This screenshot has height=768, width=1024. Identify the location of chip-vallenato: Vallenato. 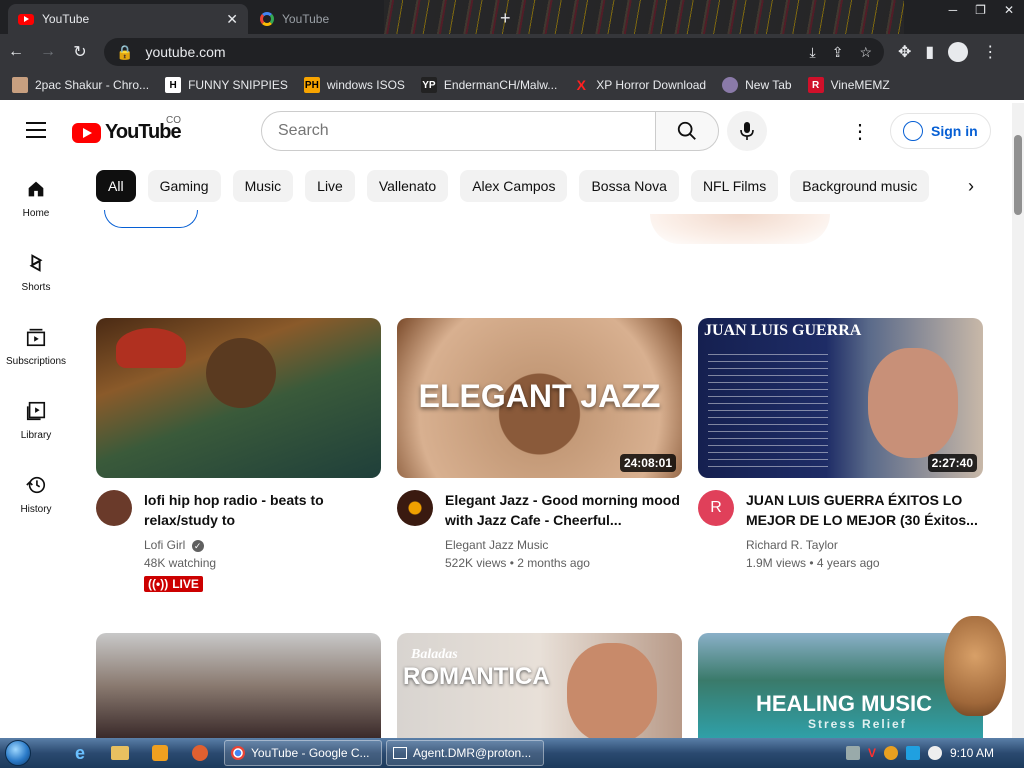
(407, 186).